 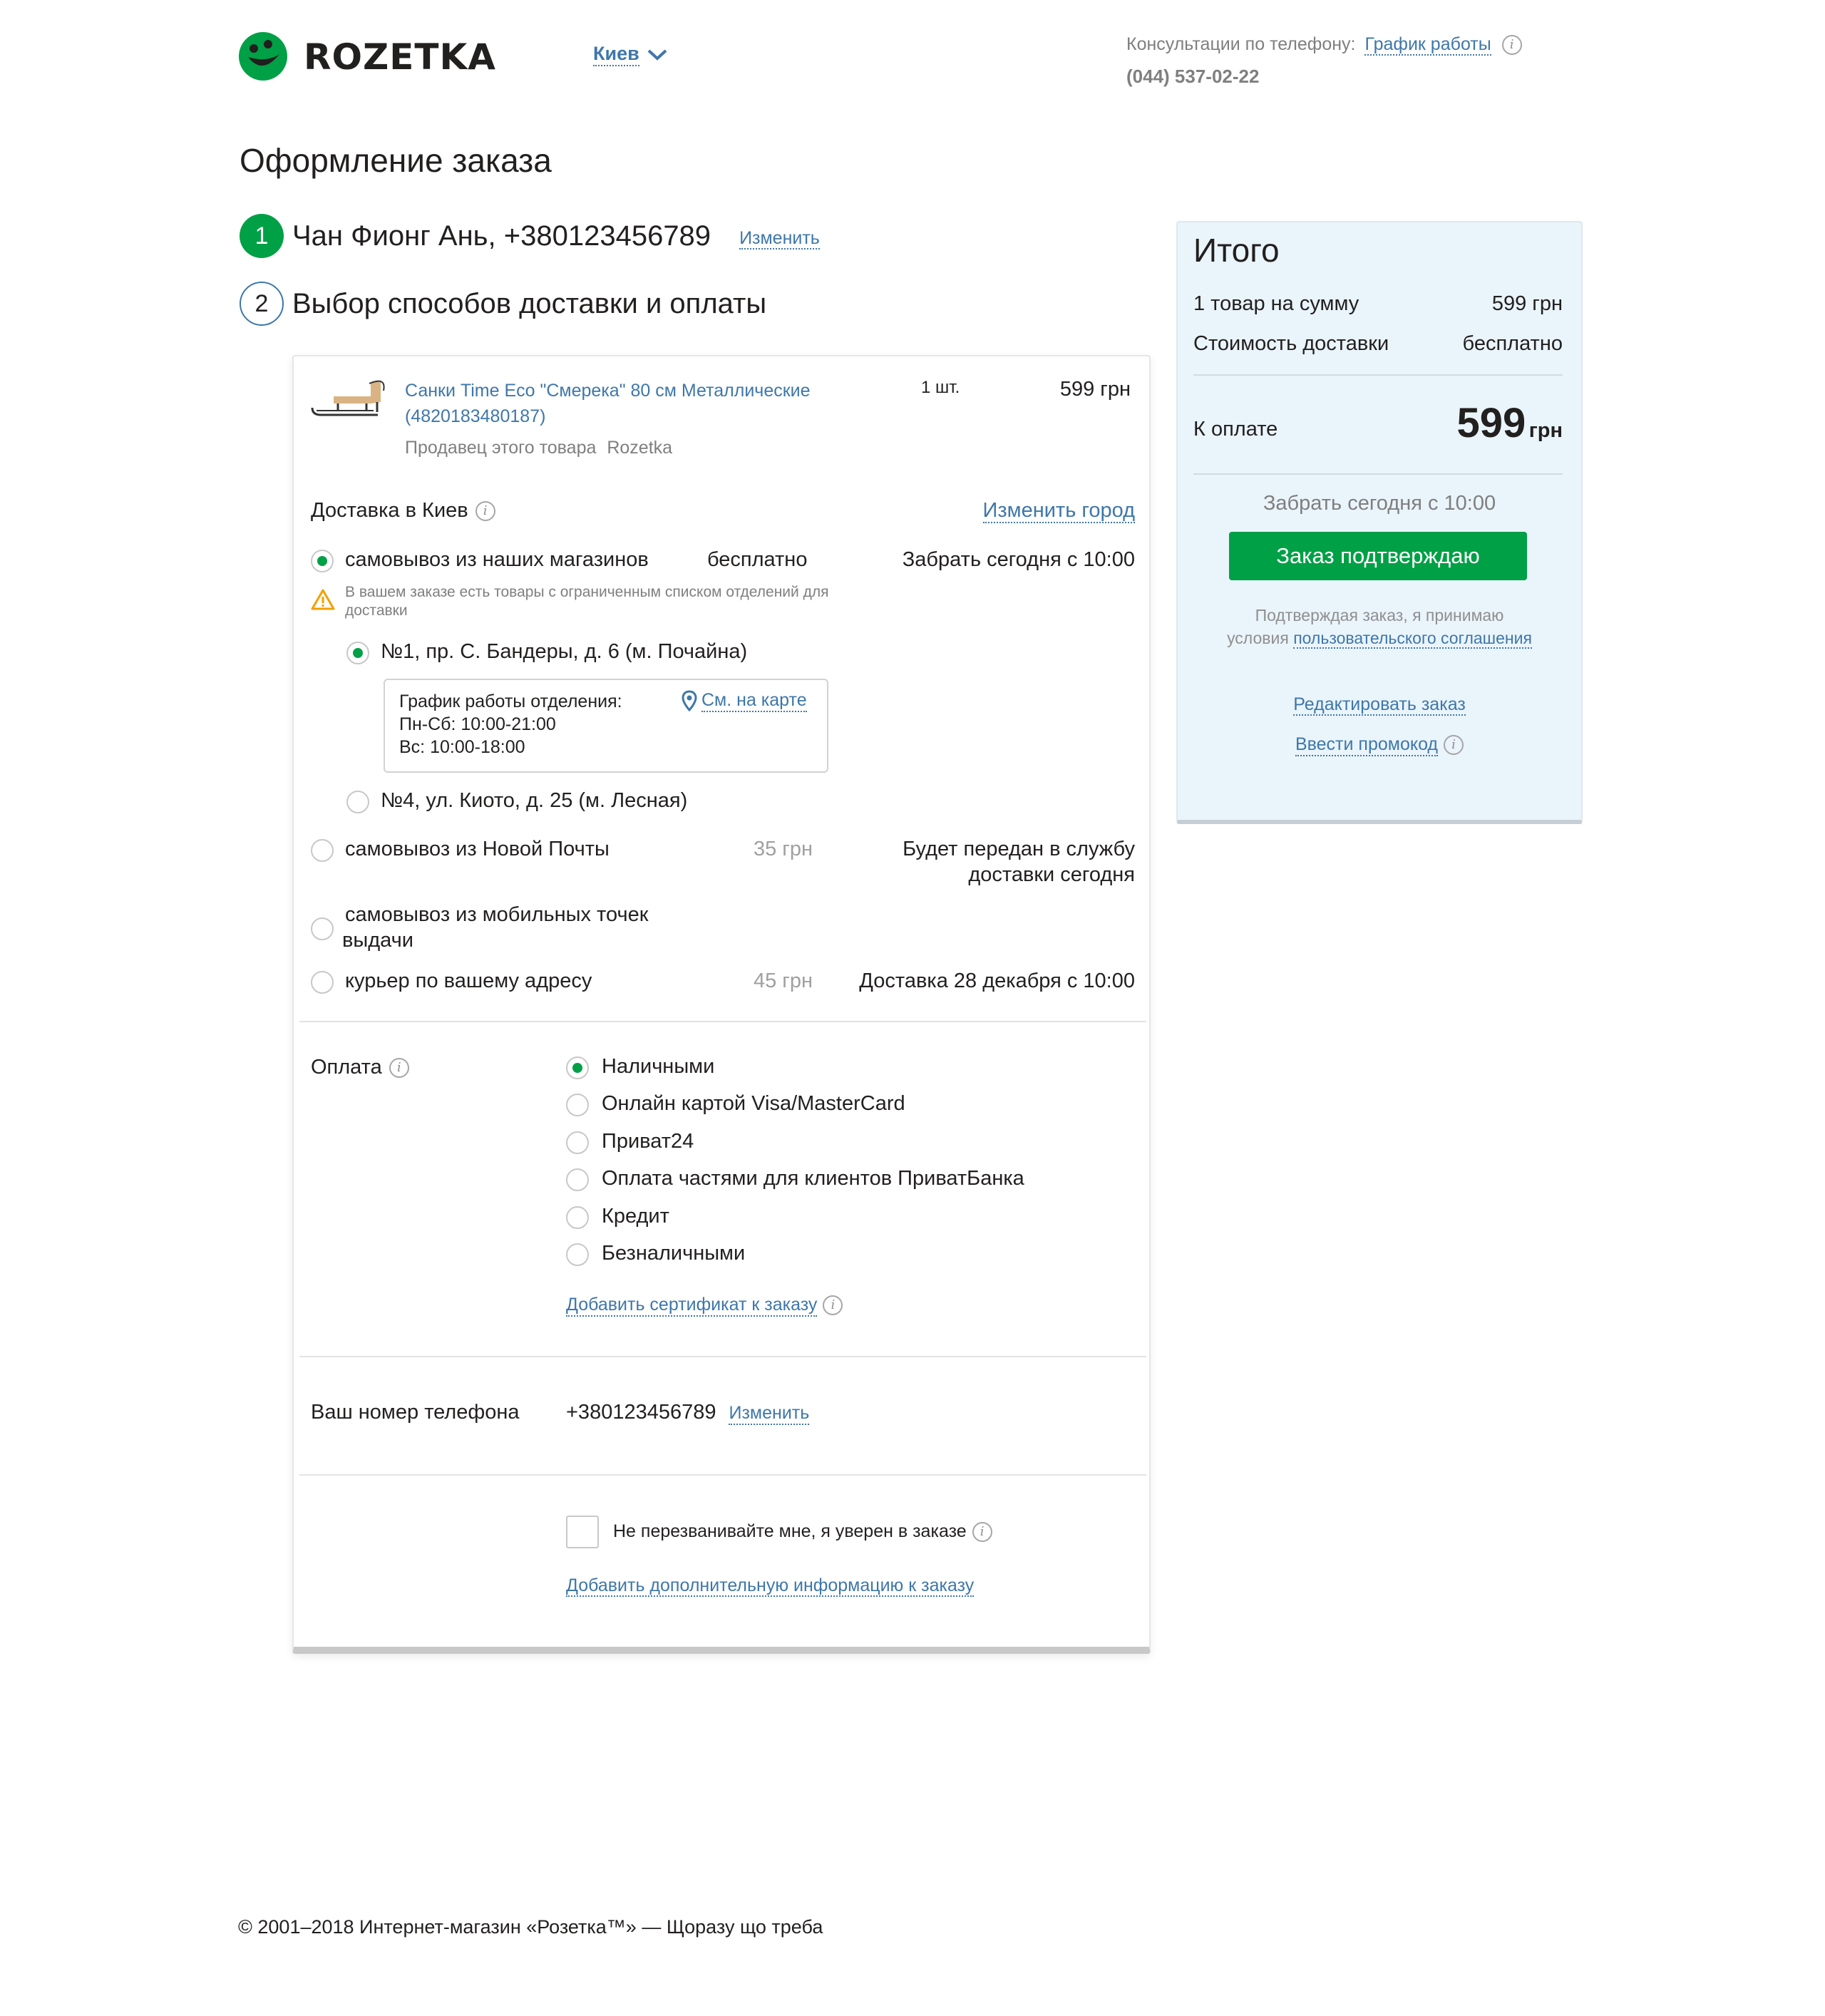 What do you see at coordinates (1276, 303) in the screenshot?
I see `summary-items-label: 1 товар на сумму` at bounding box center [1276, 303].